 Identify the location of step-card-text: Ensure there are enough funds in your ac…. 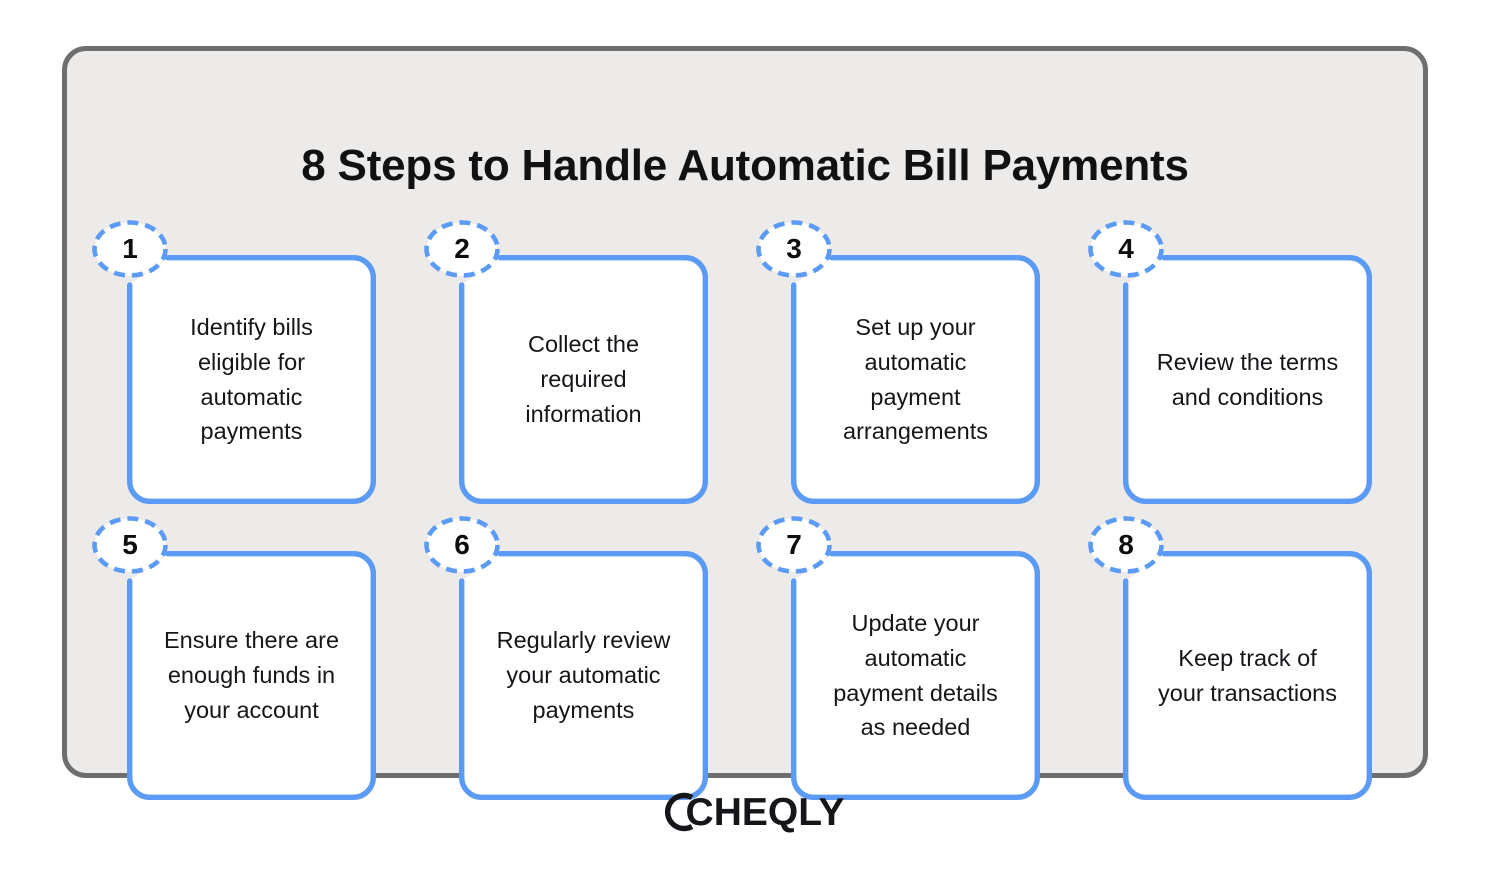
(251, 675).